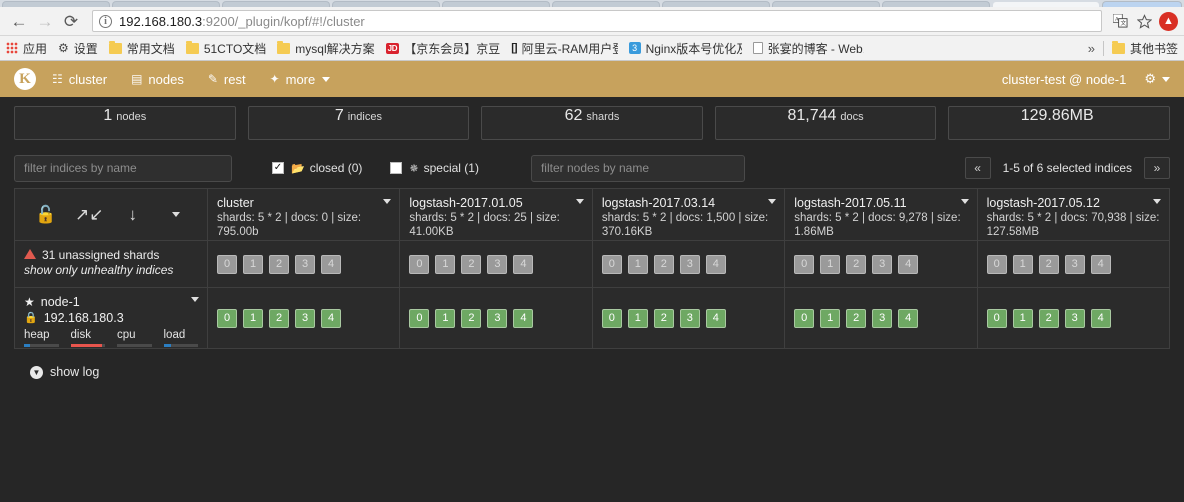 Image resolution: width=1184 pixels, height=502 pixels. Describe the element at coordinates (25, 79) in the screenshot. I see `kopf-logo: K` at that location.